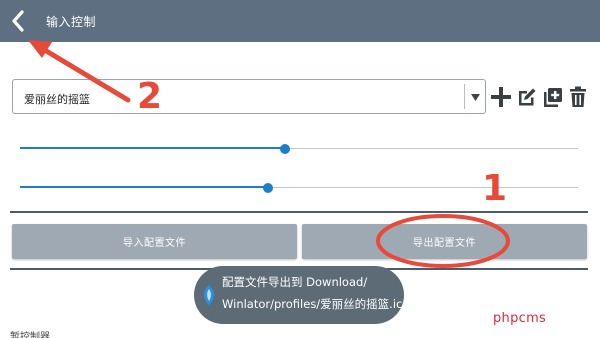 The height and width of the screenshot is (338, 600). I want to click on export-profile-button: 导出配置文件, so click(444, 241).